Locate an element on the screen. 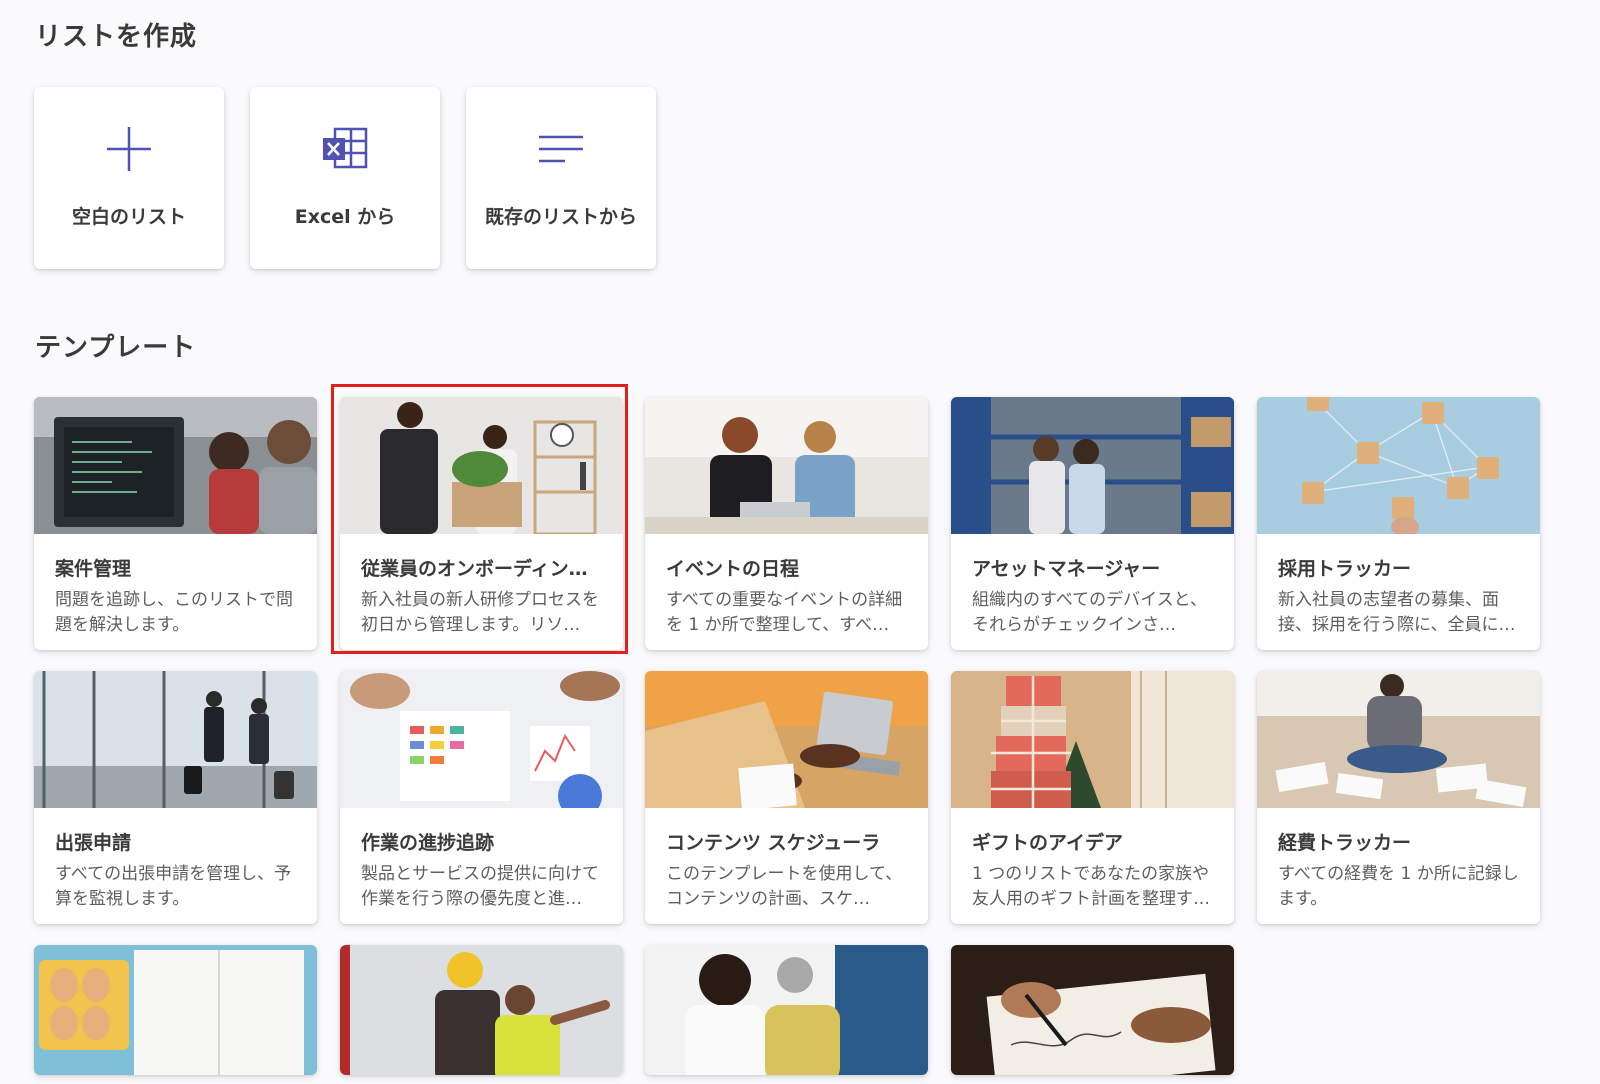 Image resolution: width=1600 pixels, height=1084 pixels. template-card-document-signing is located at coordinates (1092, 1010).